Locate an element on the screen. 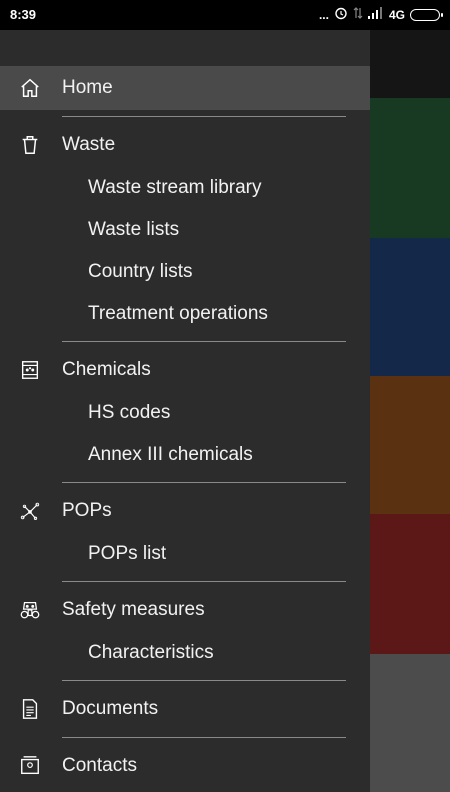 Image resolution: width=450 pixels, height=792 pixels. nav-item-pops: POPs is located at coordinates (185, 511).